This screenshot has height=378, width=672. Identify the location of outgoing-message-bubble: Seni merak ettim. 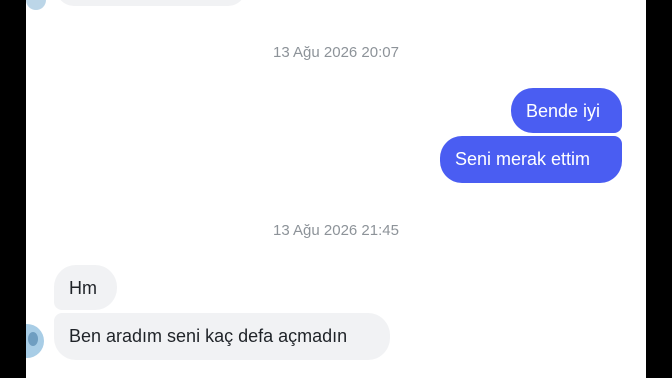
(531, 159).